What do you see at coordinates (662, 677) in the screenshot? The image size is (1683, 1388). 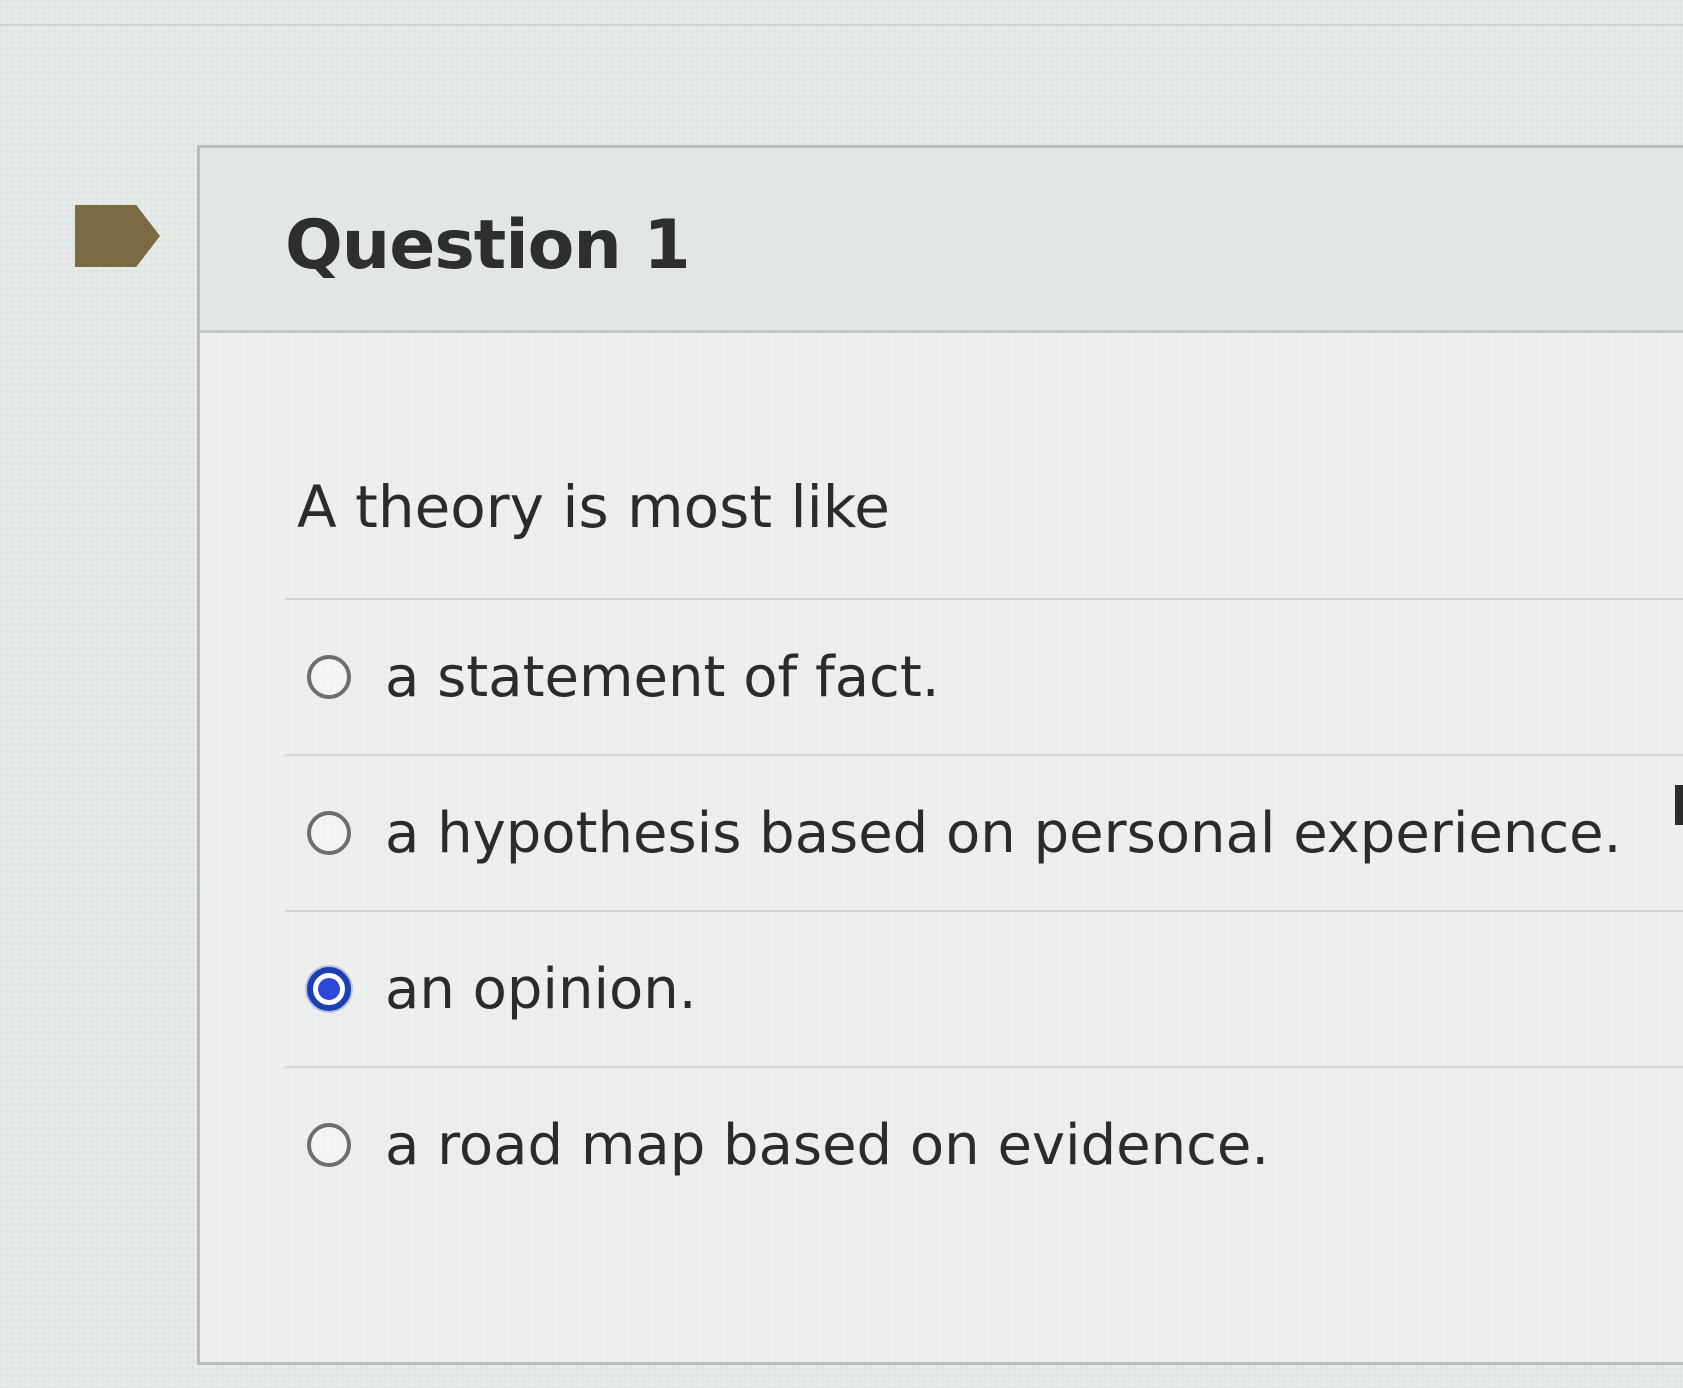 I see `answer-label-1: a statement of fact.` at bounding box center [662, 677].